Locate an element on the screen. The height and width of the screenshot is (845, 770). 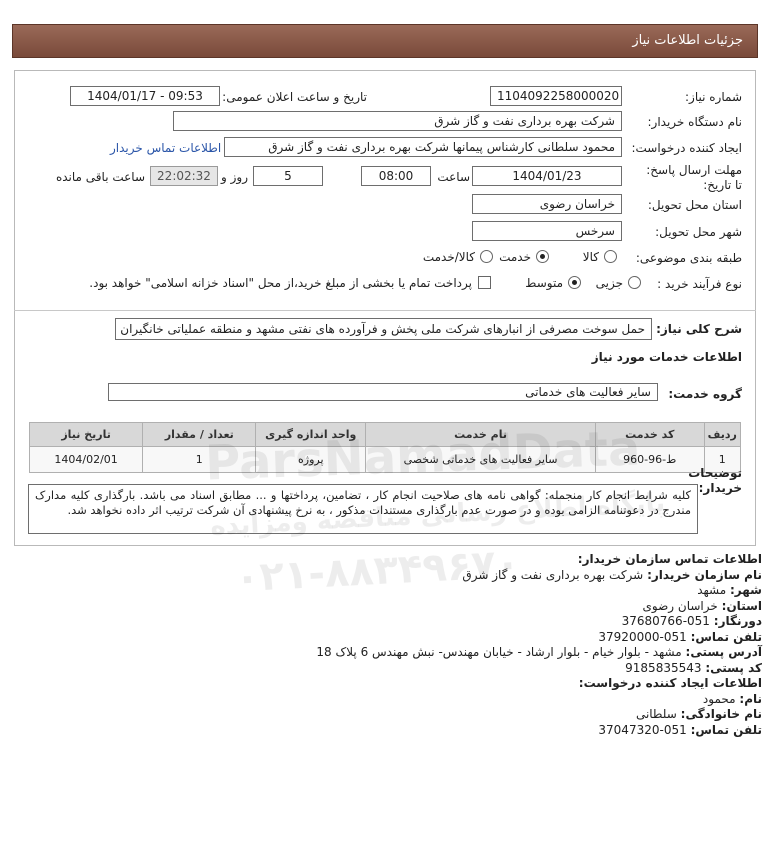
service-group-label: گروه خدمت: is located at coordinates (705, 394).